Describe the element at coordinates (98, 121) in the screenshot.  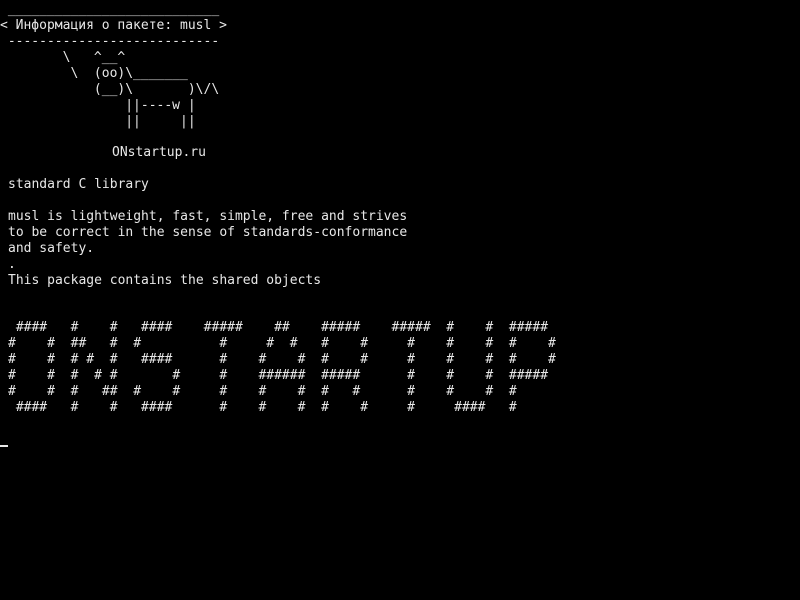
I see `cowsay-line: || ||` at that location.